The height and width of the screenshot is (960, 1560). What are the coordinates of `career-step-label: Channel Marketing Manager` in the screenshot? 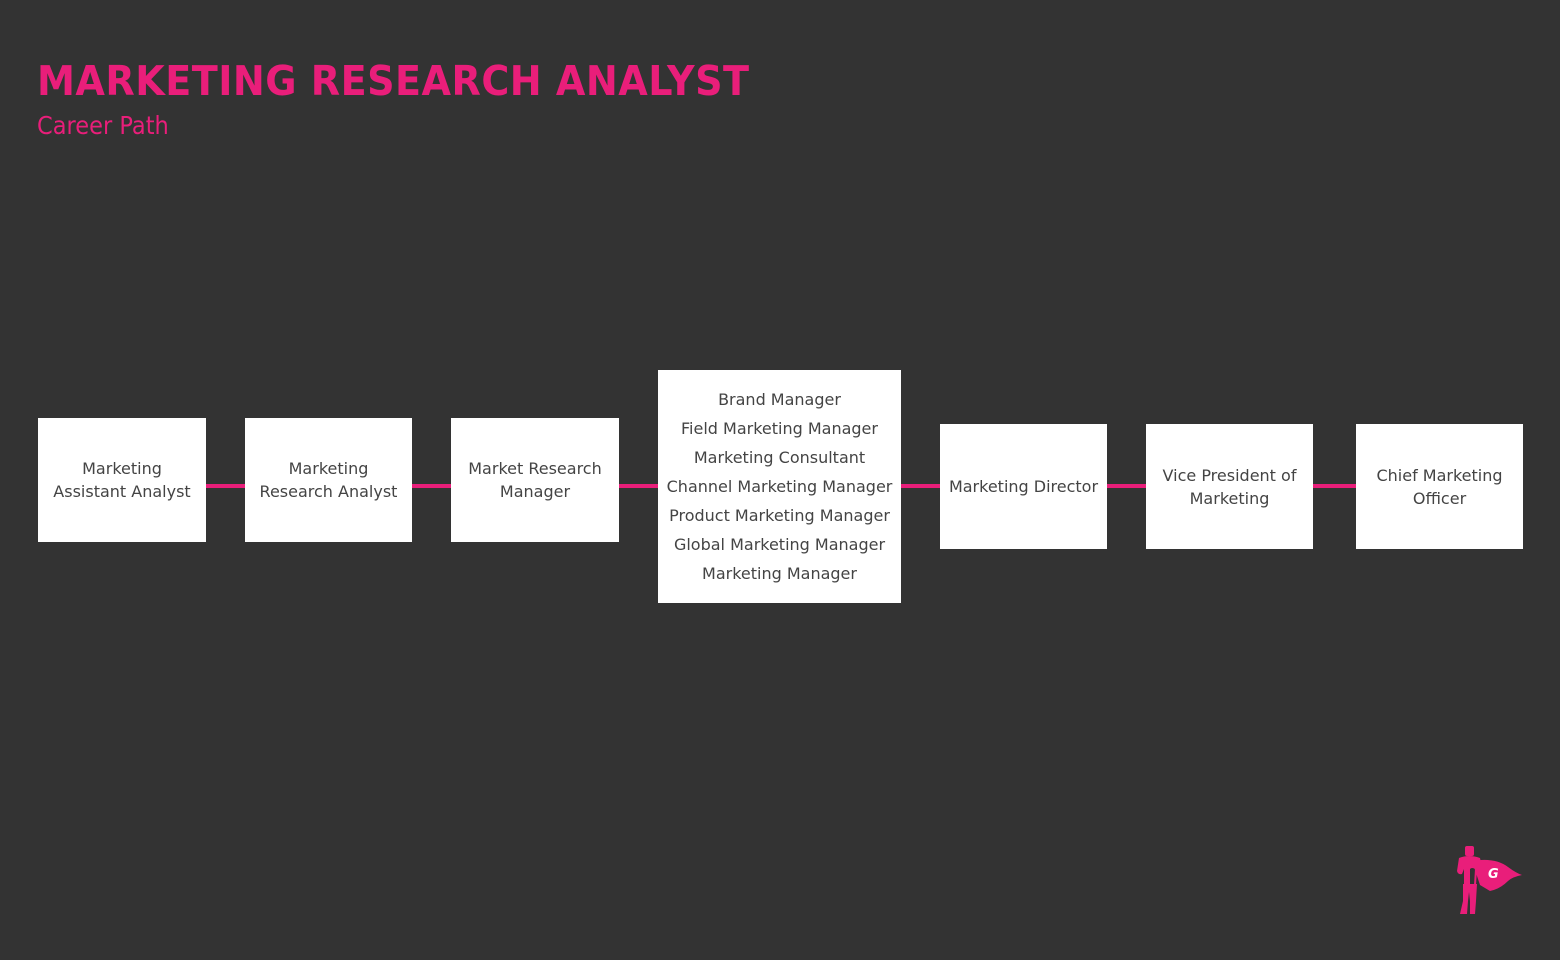 It's located at (779, 486).